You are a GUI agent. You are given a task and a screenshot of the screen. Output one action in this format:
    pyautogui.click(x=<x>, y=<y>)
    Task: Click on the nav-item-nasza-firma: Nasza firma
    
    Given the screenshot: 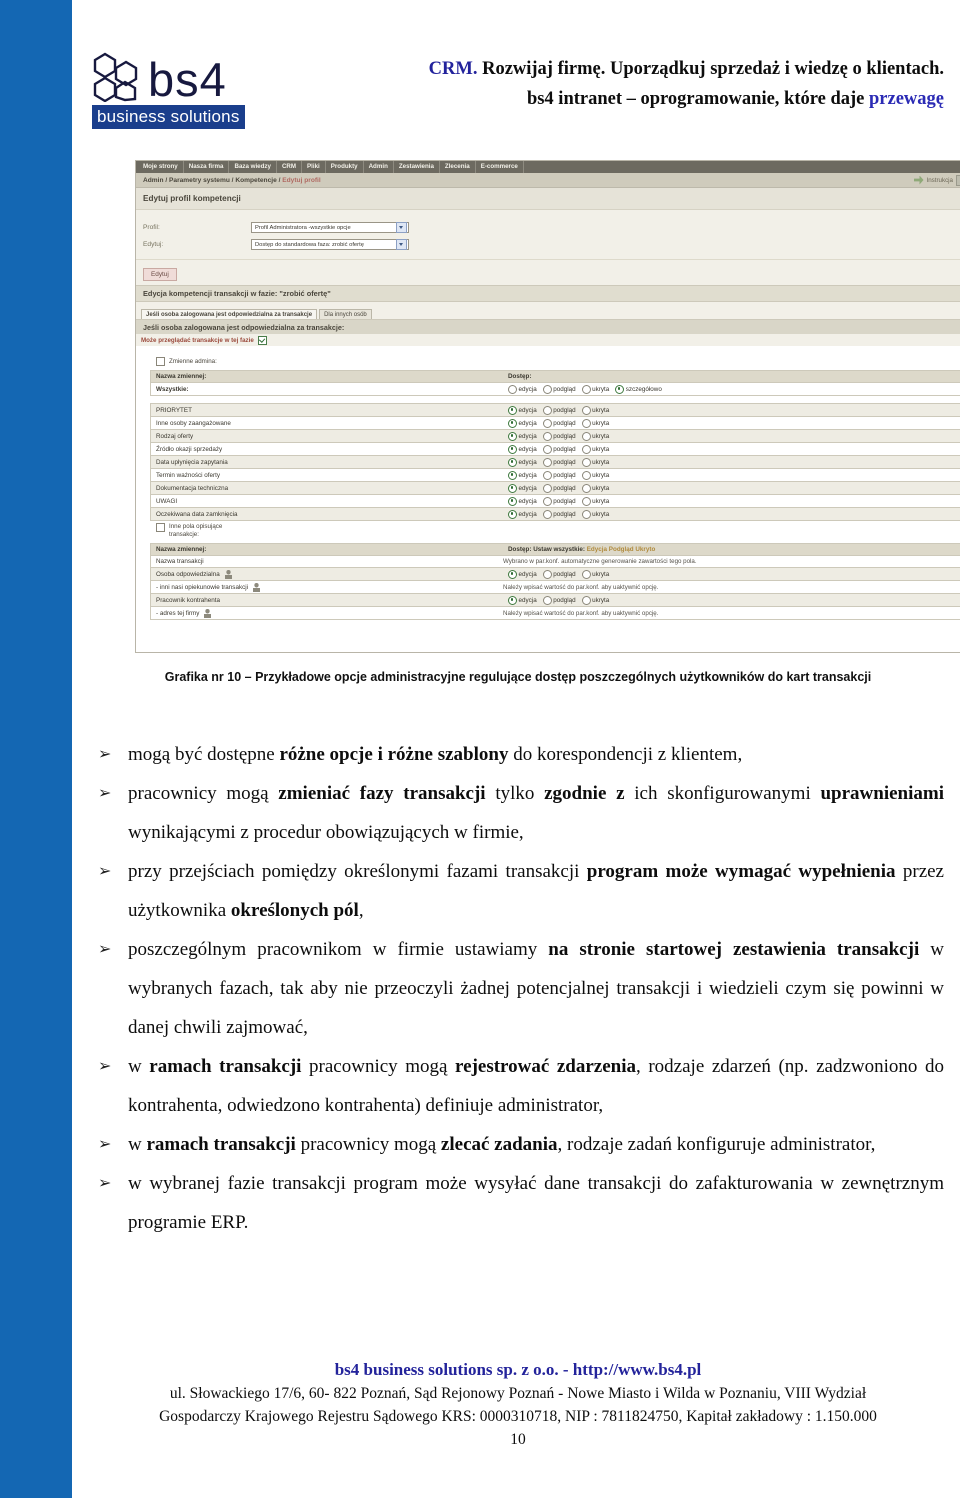 What is the action you would take?
    pyautogui.click(x=207, y=167)
    